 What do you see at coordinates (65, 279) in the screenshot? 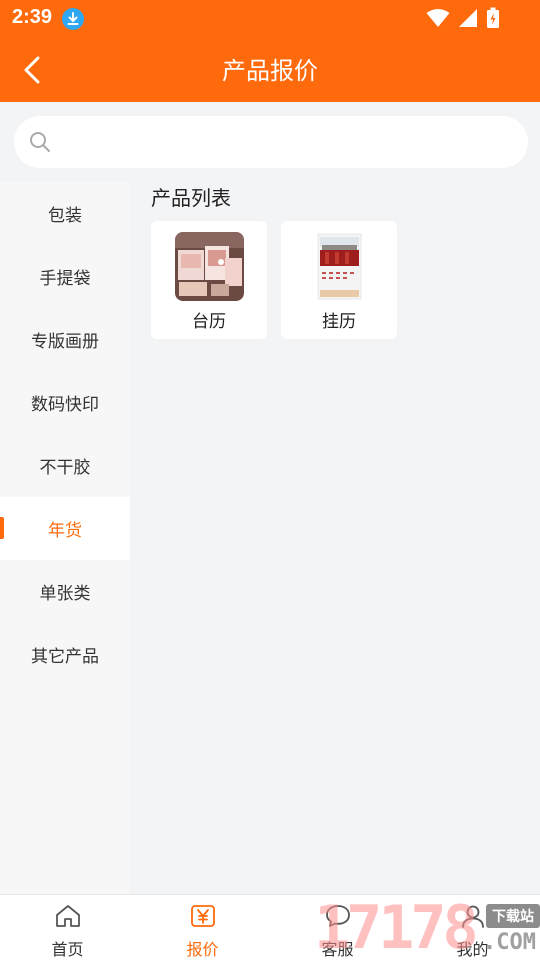
I see `sidebar-item-label: 手提袋` at bounding box center [65, 279].